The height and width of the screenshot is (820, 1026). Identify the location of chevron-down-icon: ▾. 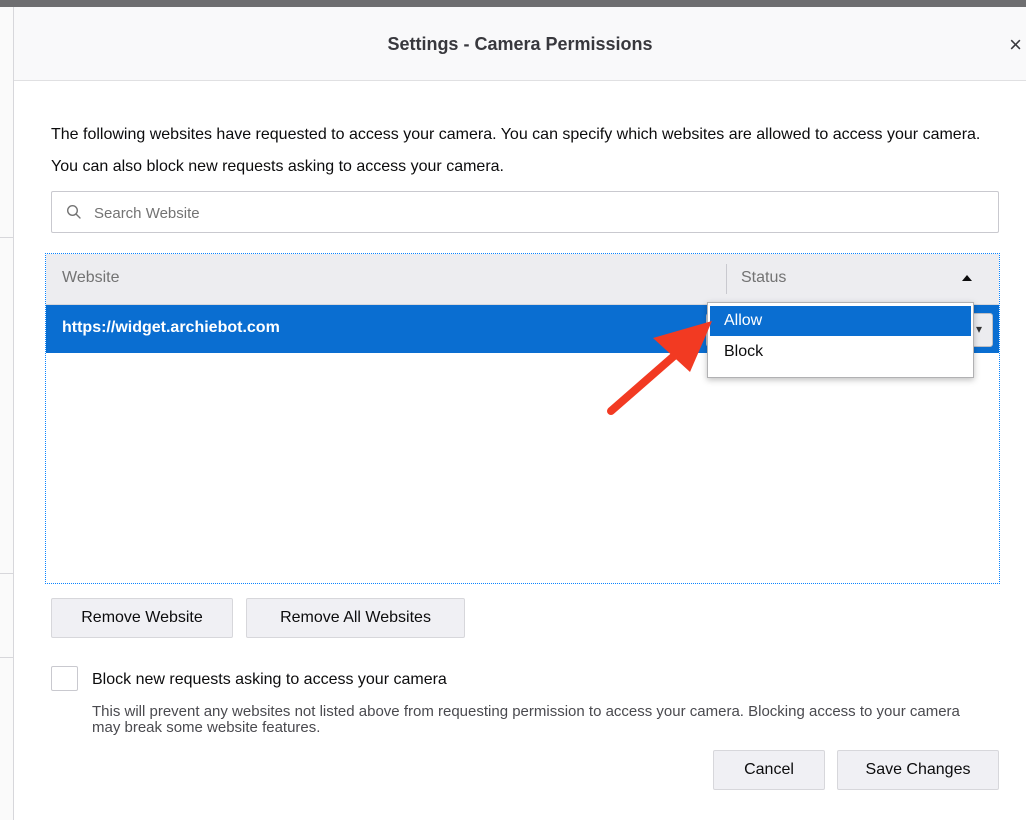
(978, 329).